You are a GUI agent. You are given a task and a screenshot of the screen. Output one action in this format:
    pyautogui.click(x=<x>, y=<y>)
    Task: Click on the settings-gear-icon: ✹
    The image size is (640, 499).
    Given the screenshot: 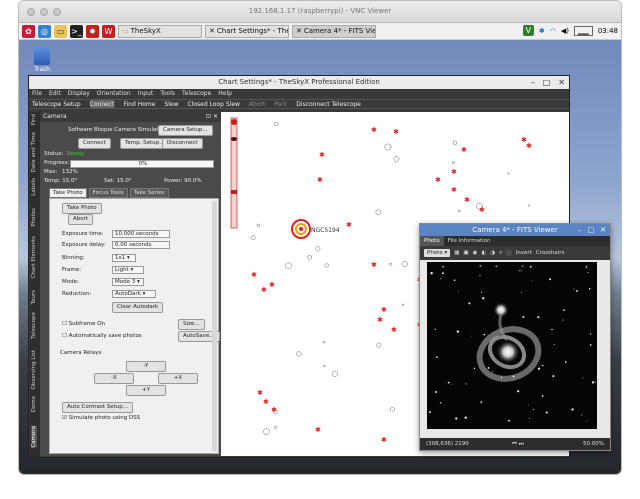 What is the action you would take?
    pyautogui.click(x=92, y=31)
    